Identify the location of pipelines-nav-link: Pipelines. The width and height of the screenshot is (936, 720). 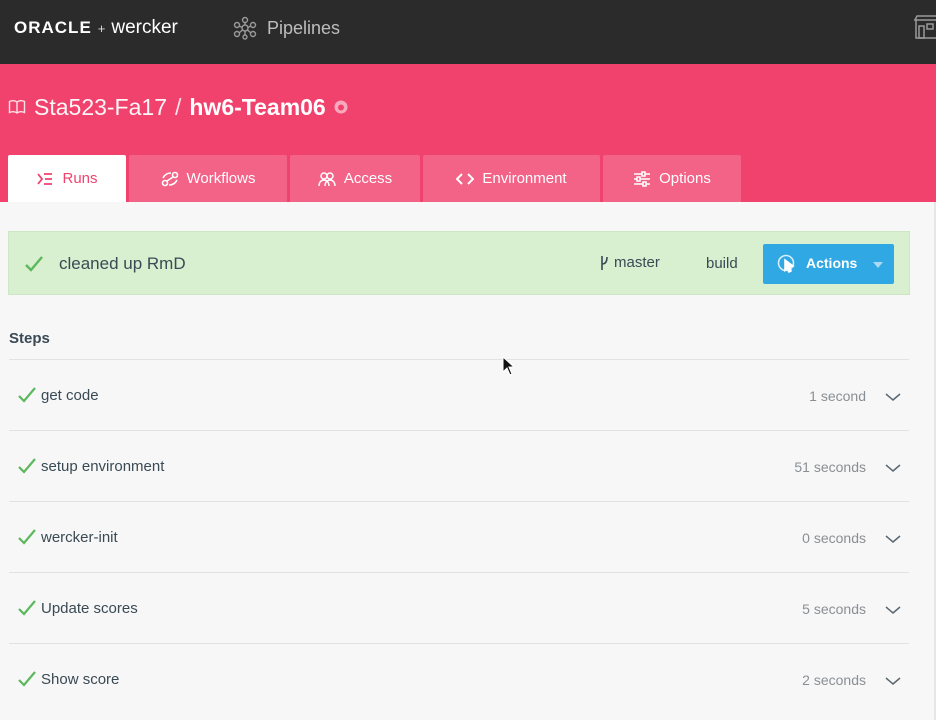
(286, 28).